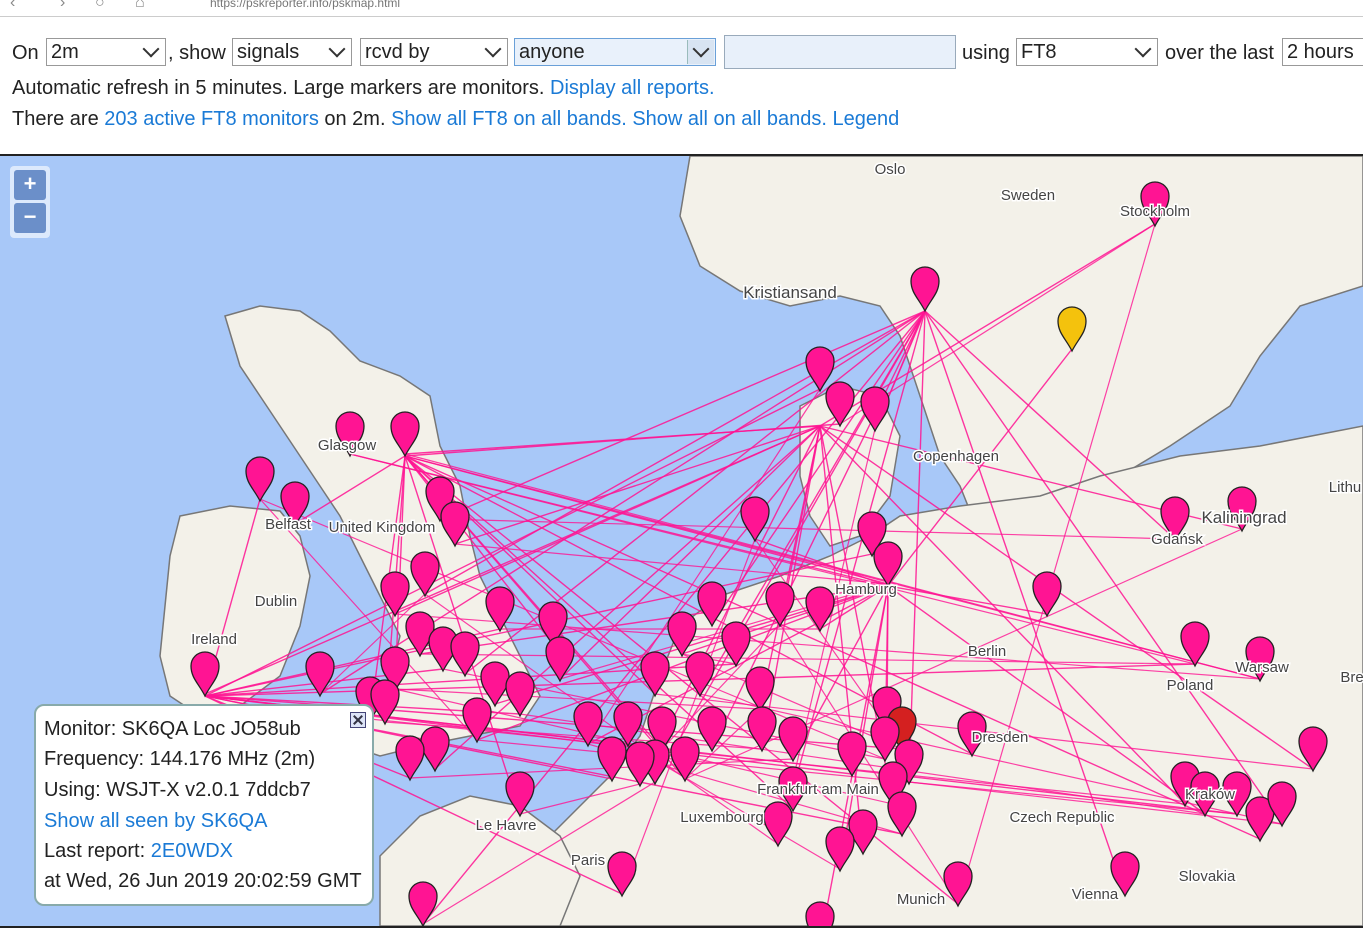 This screenshot has width=1363, height=928. I want to click on who-select: anyone, so click(615, 52).